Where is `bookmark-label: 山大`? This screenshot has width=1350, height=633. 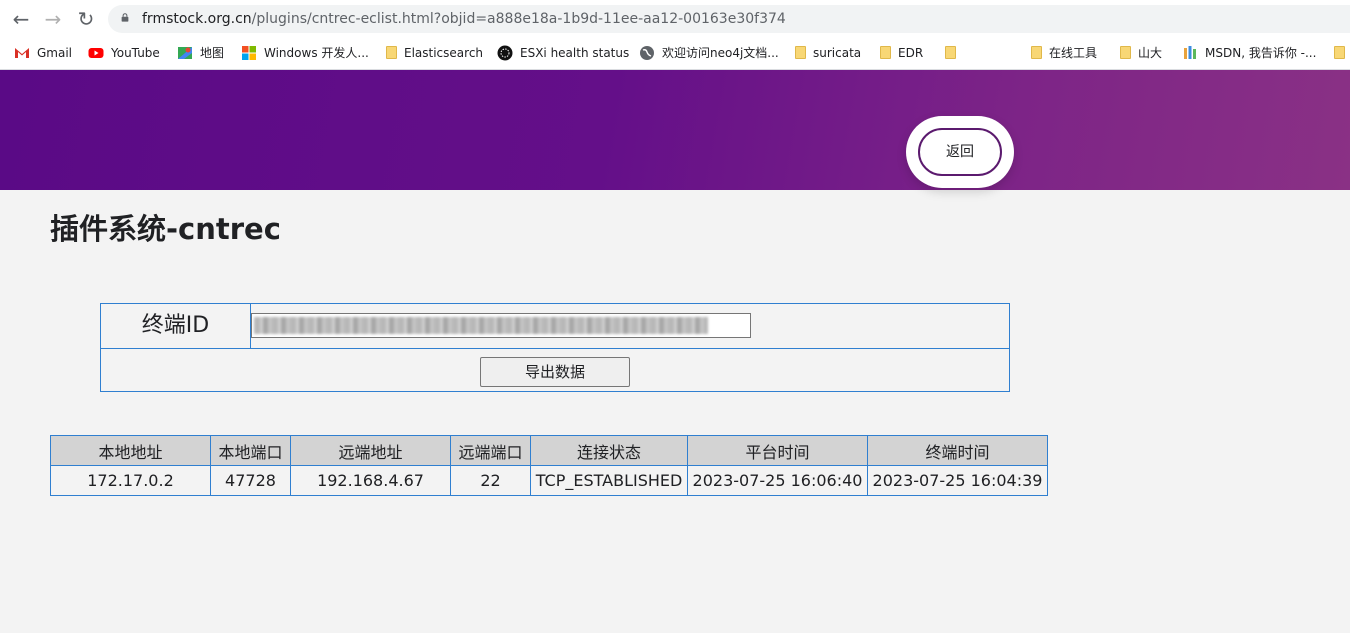 bookmark-label: 山大 is located at coordinates (1150, 53).